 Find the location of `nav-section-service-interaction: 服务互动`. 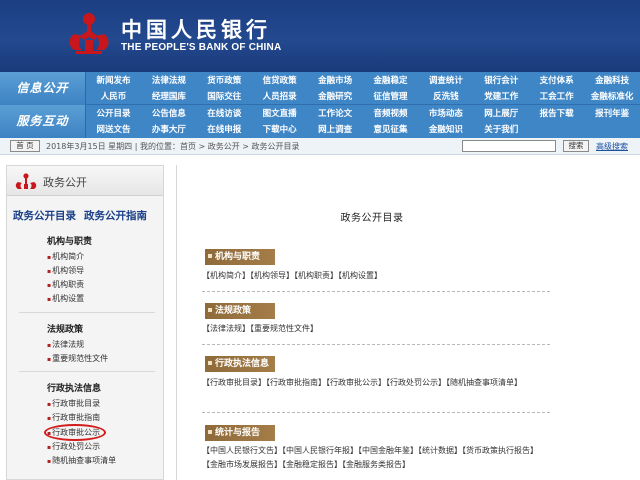

nav-section-service-interaction: 服务互动 is located at coordinates (43, 121).